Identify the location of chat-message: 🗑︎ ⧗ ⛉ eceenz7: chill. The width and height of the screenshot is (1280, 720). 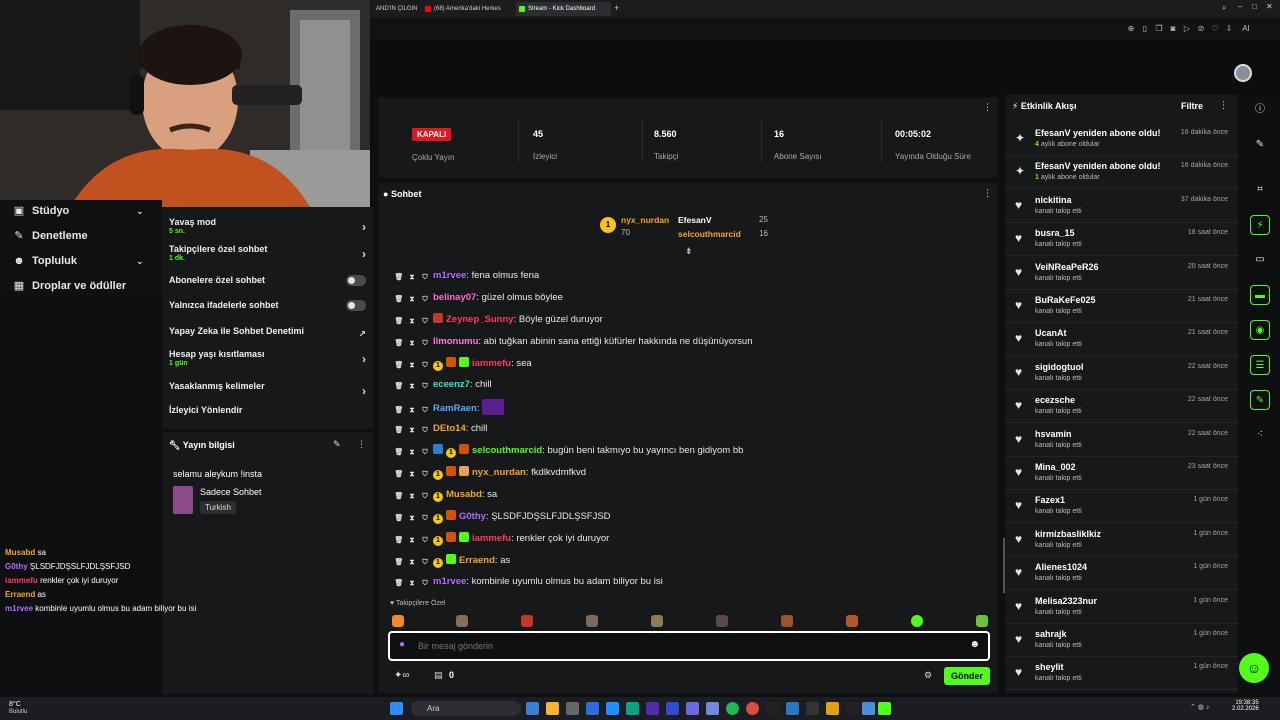
(443, 385).